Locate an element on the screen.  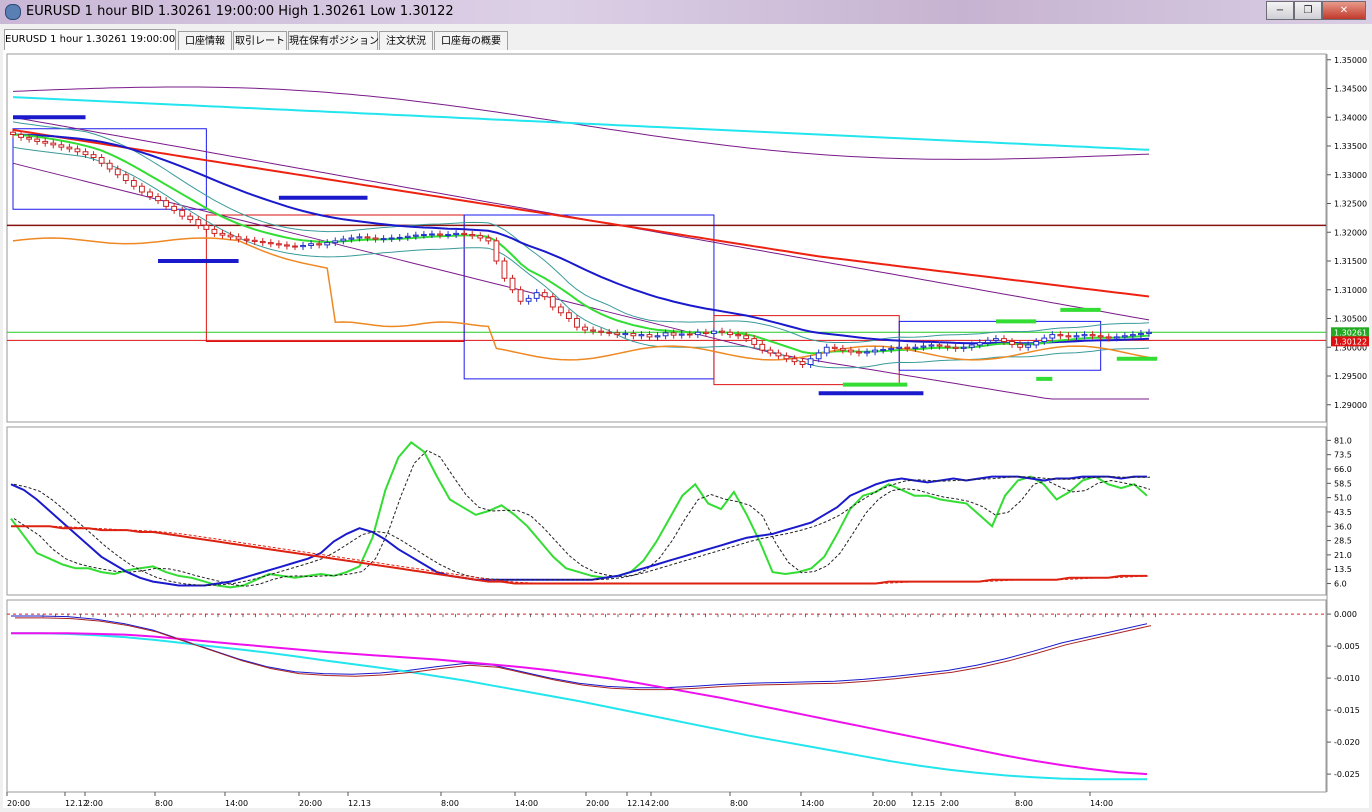
x-tick-label: 8:00 is located at coordinates (164, 803).